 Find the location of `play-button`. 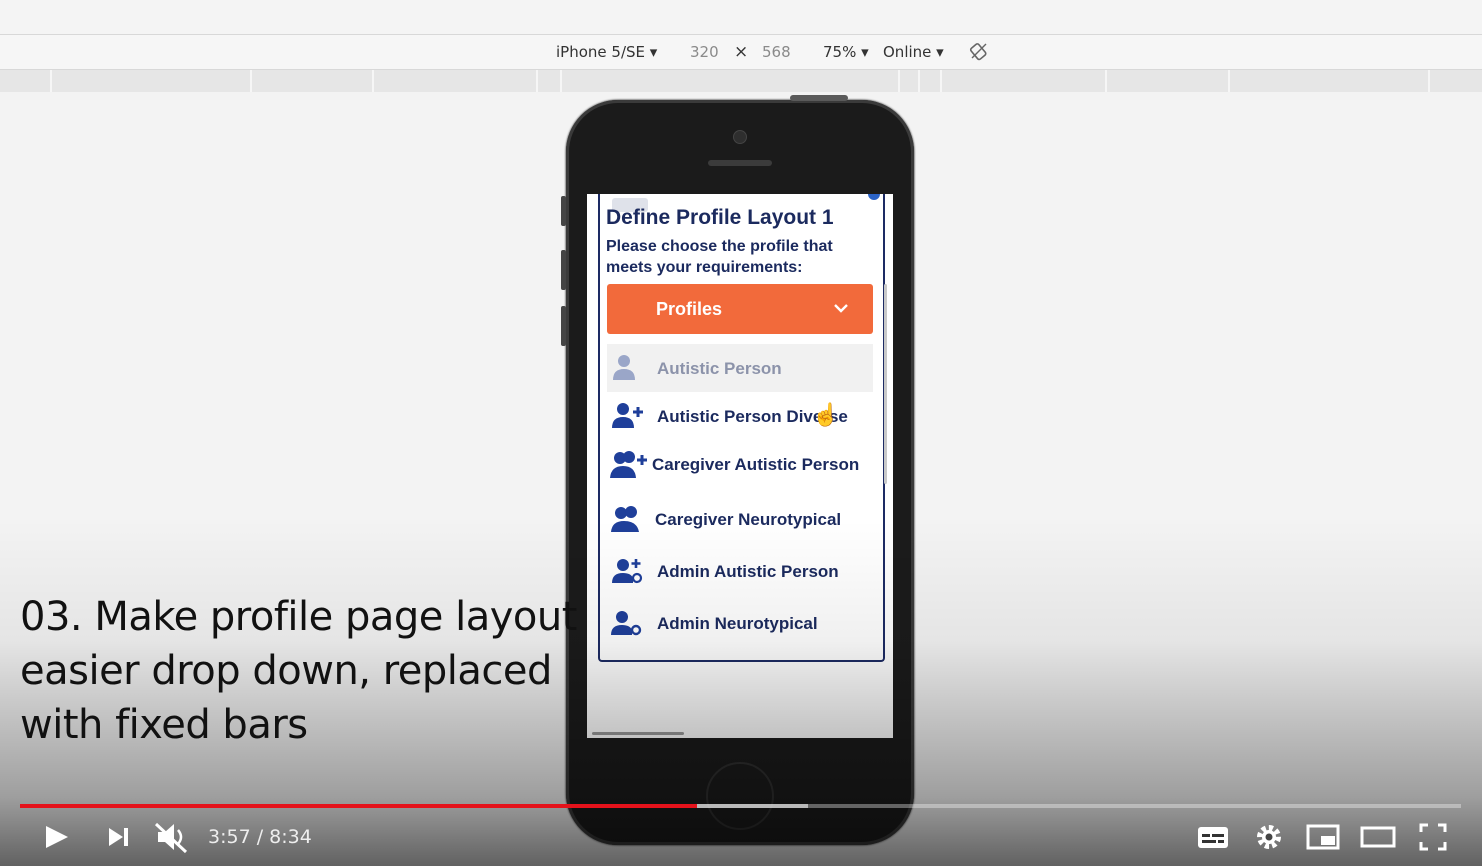

play-button is located at coordinates (56, 837).